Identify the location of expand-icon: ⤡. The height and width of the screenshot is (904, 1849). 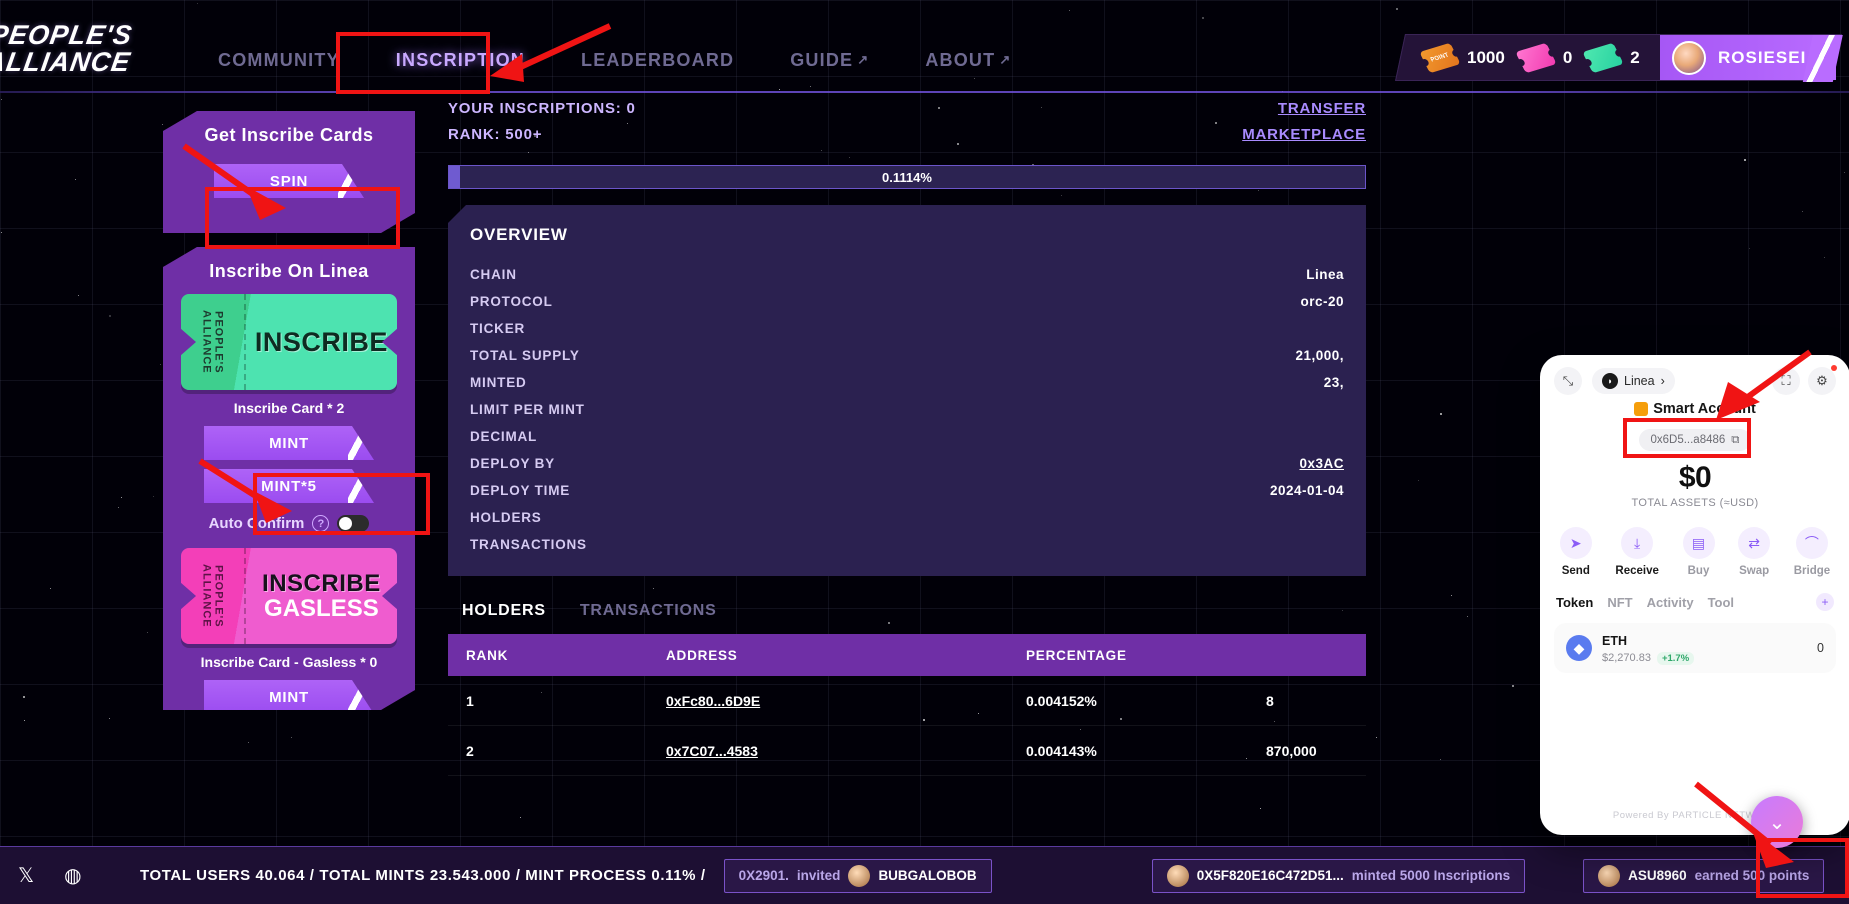
(1568, 381).